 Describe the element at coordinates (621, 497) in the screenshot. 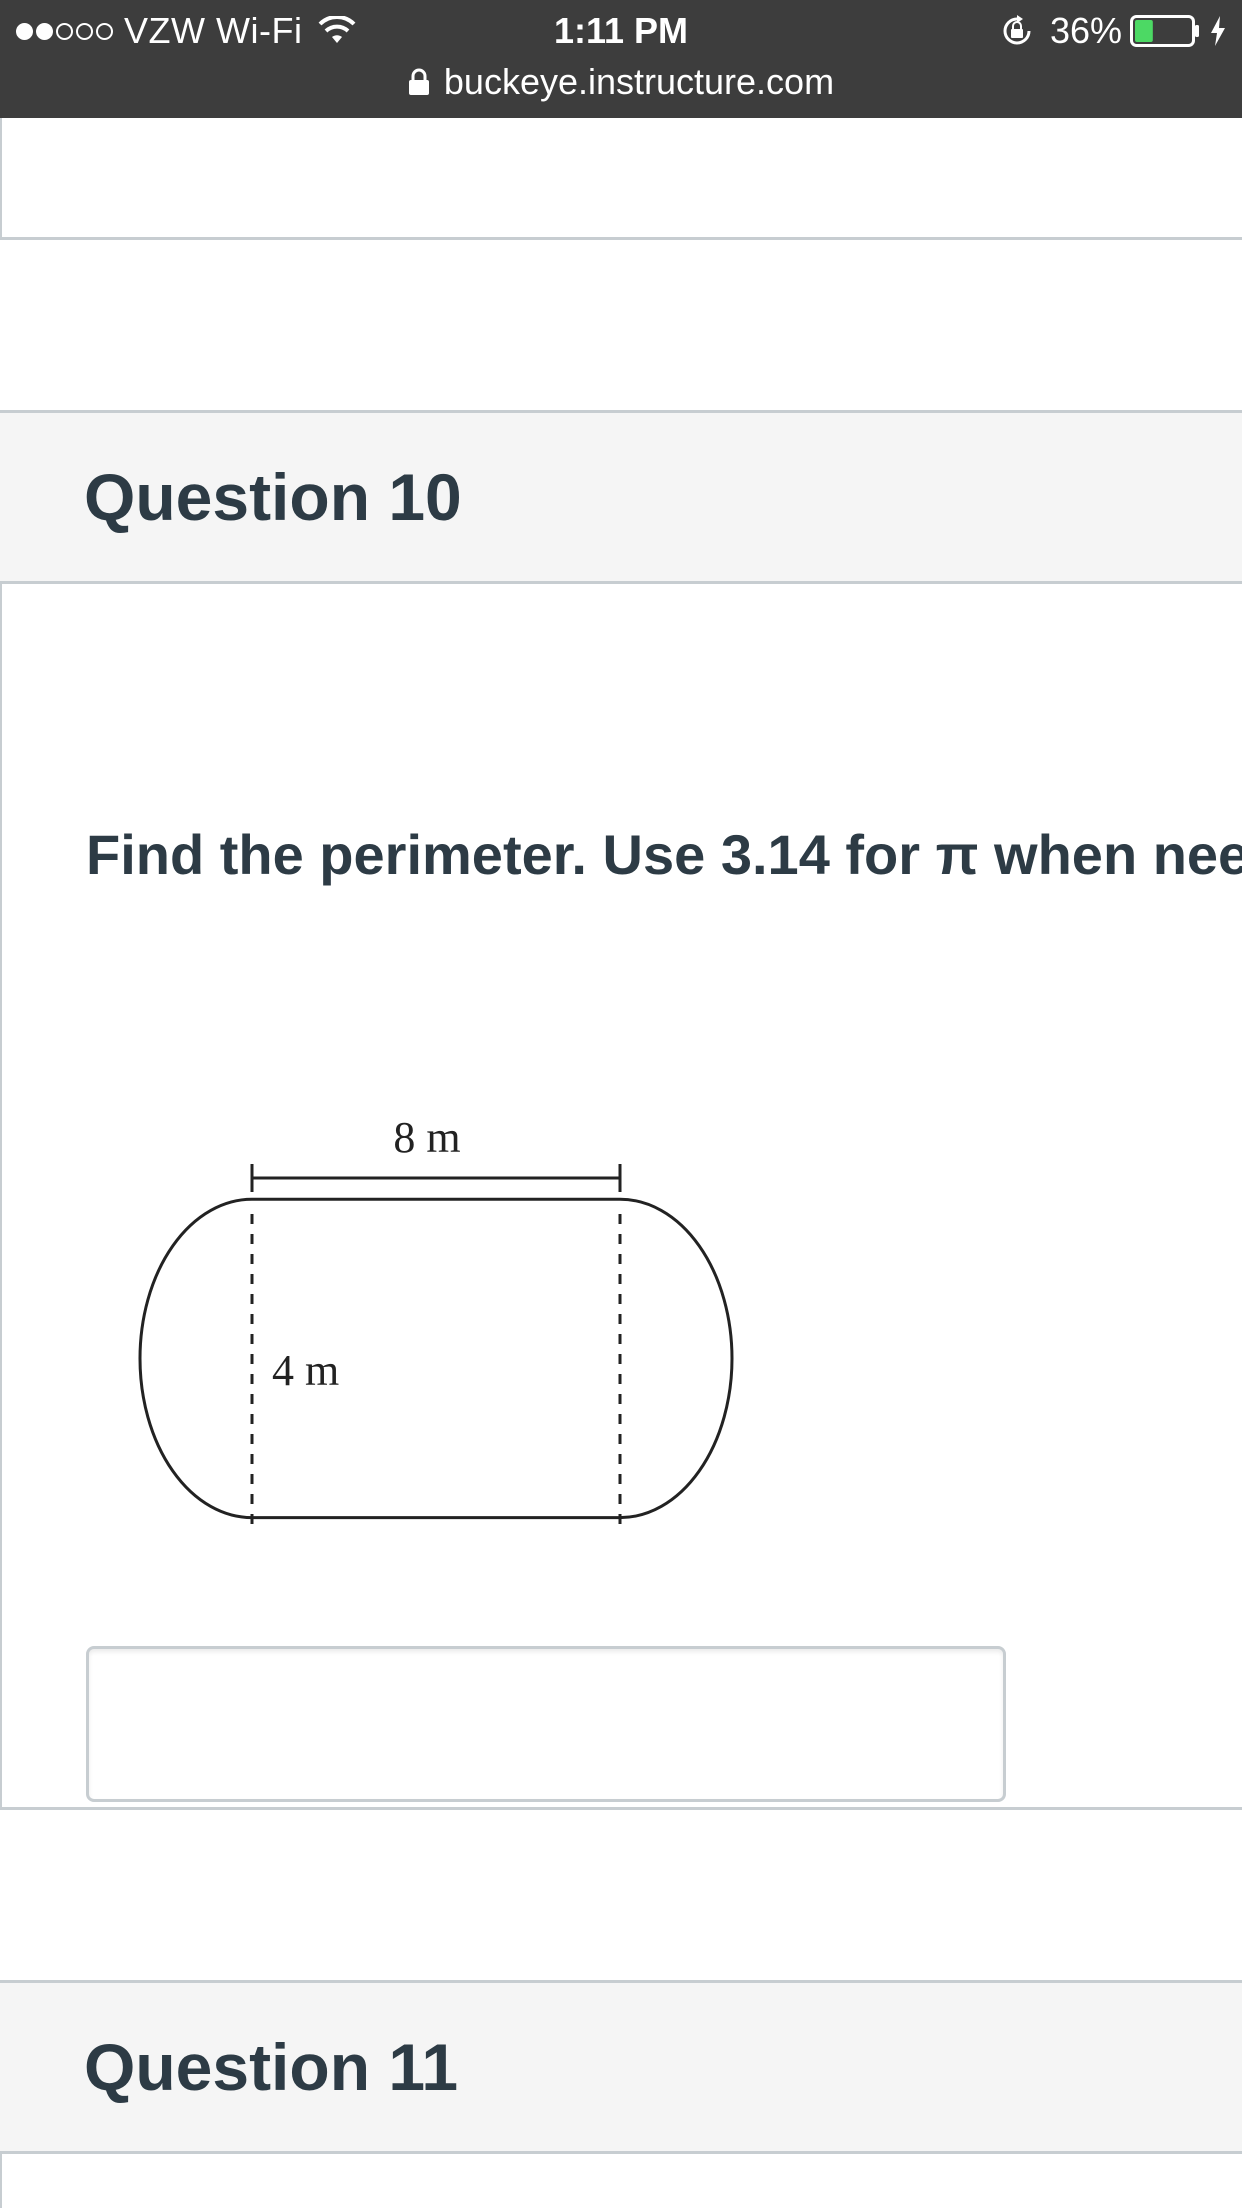

I see `question-10-header: Question 10` at that location.